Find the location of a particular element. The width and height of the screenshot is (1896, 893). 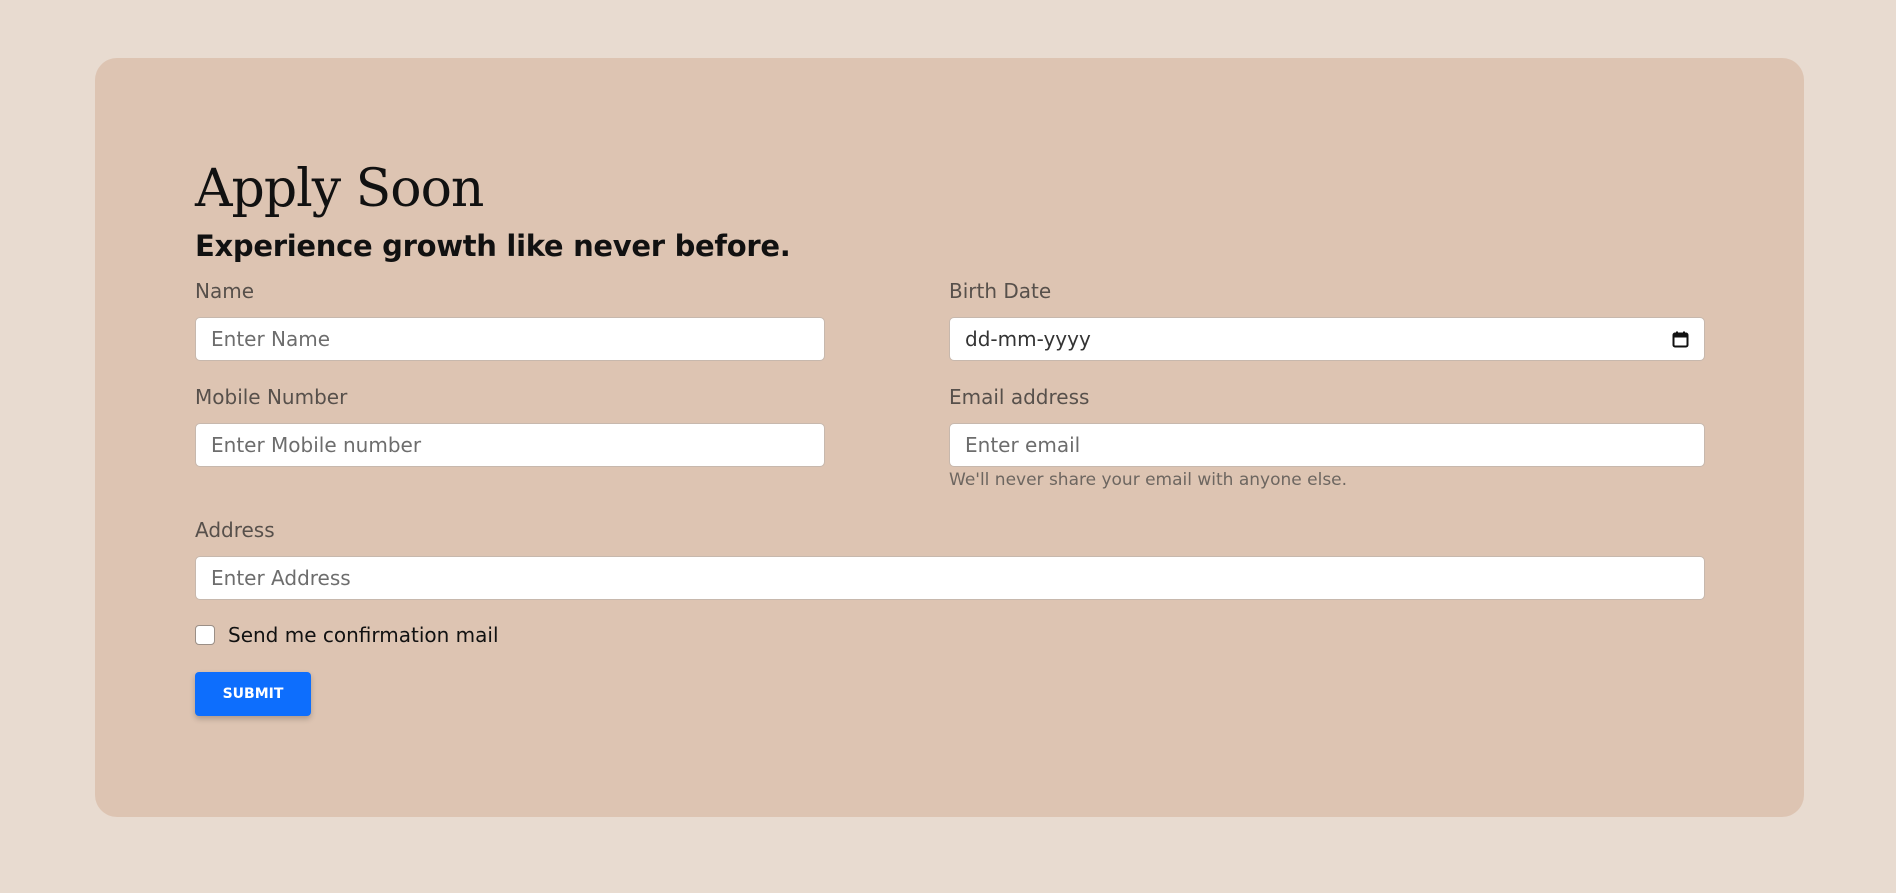

confirmation-mail-label: Send me confirmation mail is located at coordinates (363, 635).